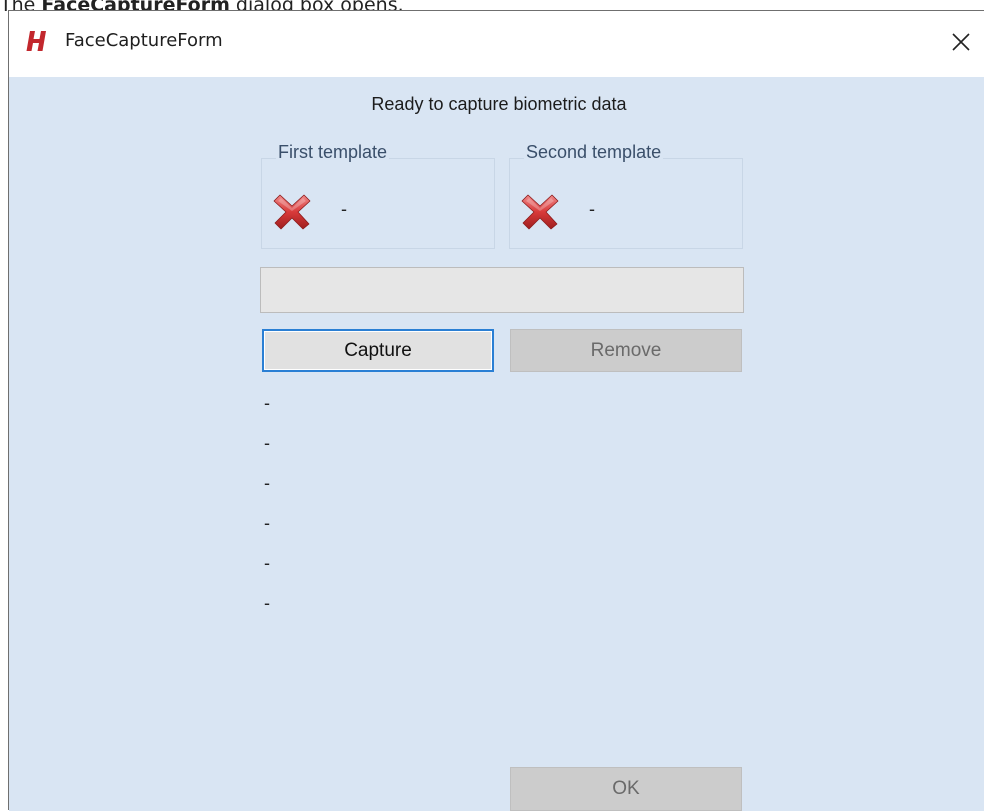 Image resolution: width=984 pixels, height=811 pixels. Describe the element at coordinates (378, 350) in the screenshot. I see `capture-button: Capture` at that location.